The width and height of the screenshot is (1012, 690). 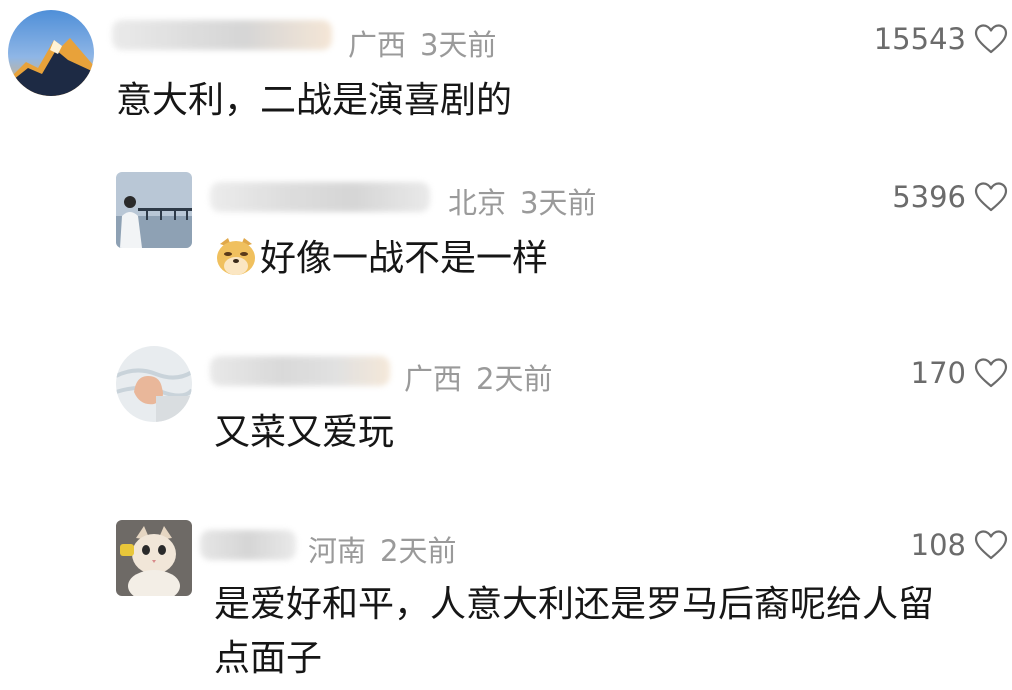 I want to click on comment-meta: 北京 3天前, so click(x=522, y=201).